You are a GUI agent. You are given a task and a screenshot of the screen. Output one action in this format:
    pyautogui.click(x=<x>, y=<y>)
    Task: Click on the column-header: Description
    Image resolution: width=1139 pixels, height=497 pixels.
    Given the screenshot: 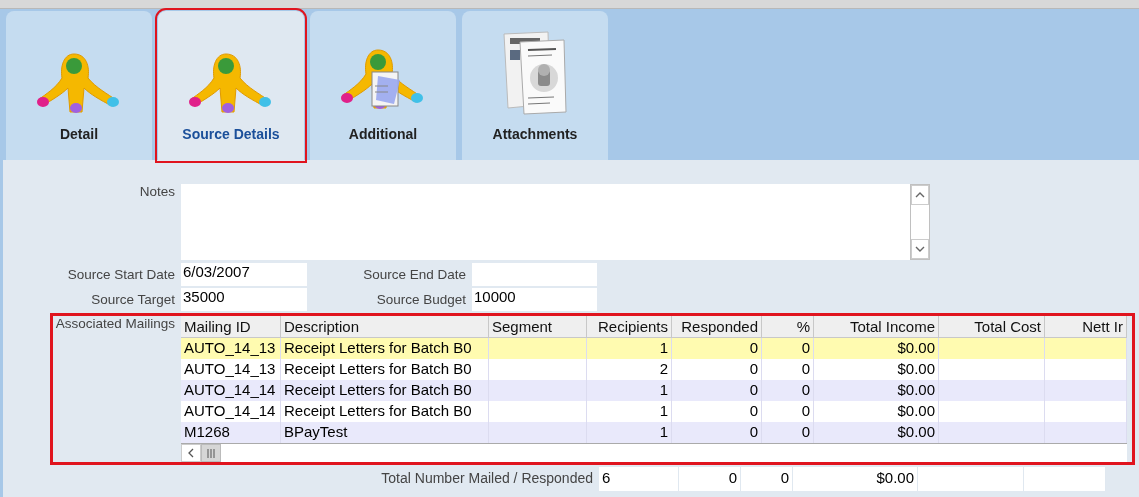 What is the action you would take?
    pyautogui.click(x=385, y=327)
    